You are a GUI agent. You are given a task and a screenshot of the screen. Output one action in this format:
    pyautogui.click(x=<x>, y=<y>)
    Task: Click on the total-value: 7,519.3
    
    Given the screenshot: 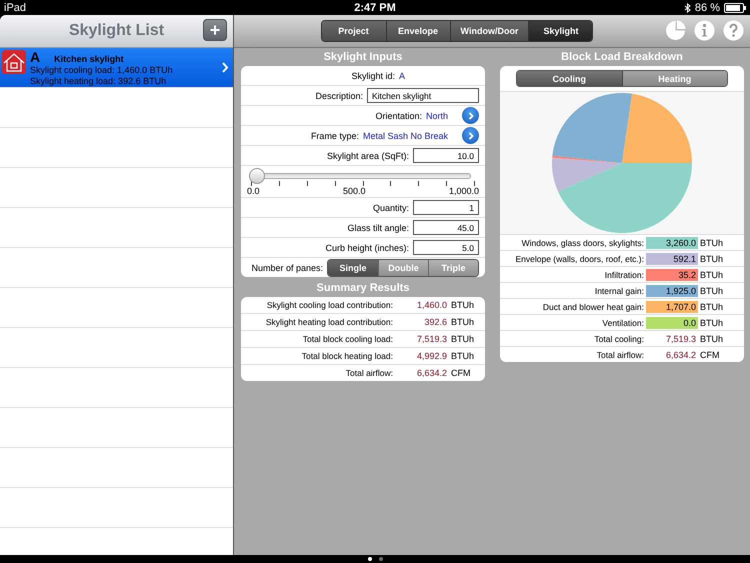 What is the action you would take?
    pyautogui.click(x=680, y=338)
    